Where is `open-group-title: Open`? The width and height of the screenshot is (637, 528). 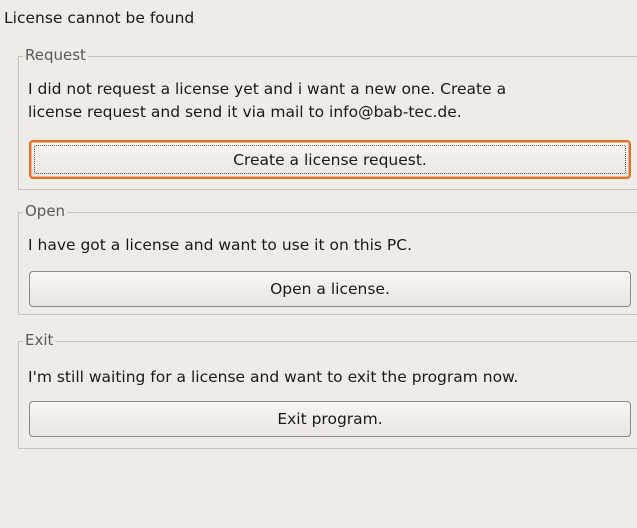 open-group-title: Open is located at coordinates (45, 211).